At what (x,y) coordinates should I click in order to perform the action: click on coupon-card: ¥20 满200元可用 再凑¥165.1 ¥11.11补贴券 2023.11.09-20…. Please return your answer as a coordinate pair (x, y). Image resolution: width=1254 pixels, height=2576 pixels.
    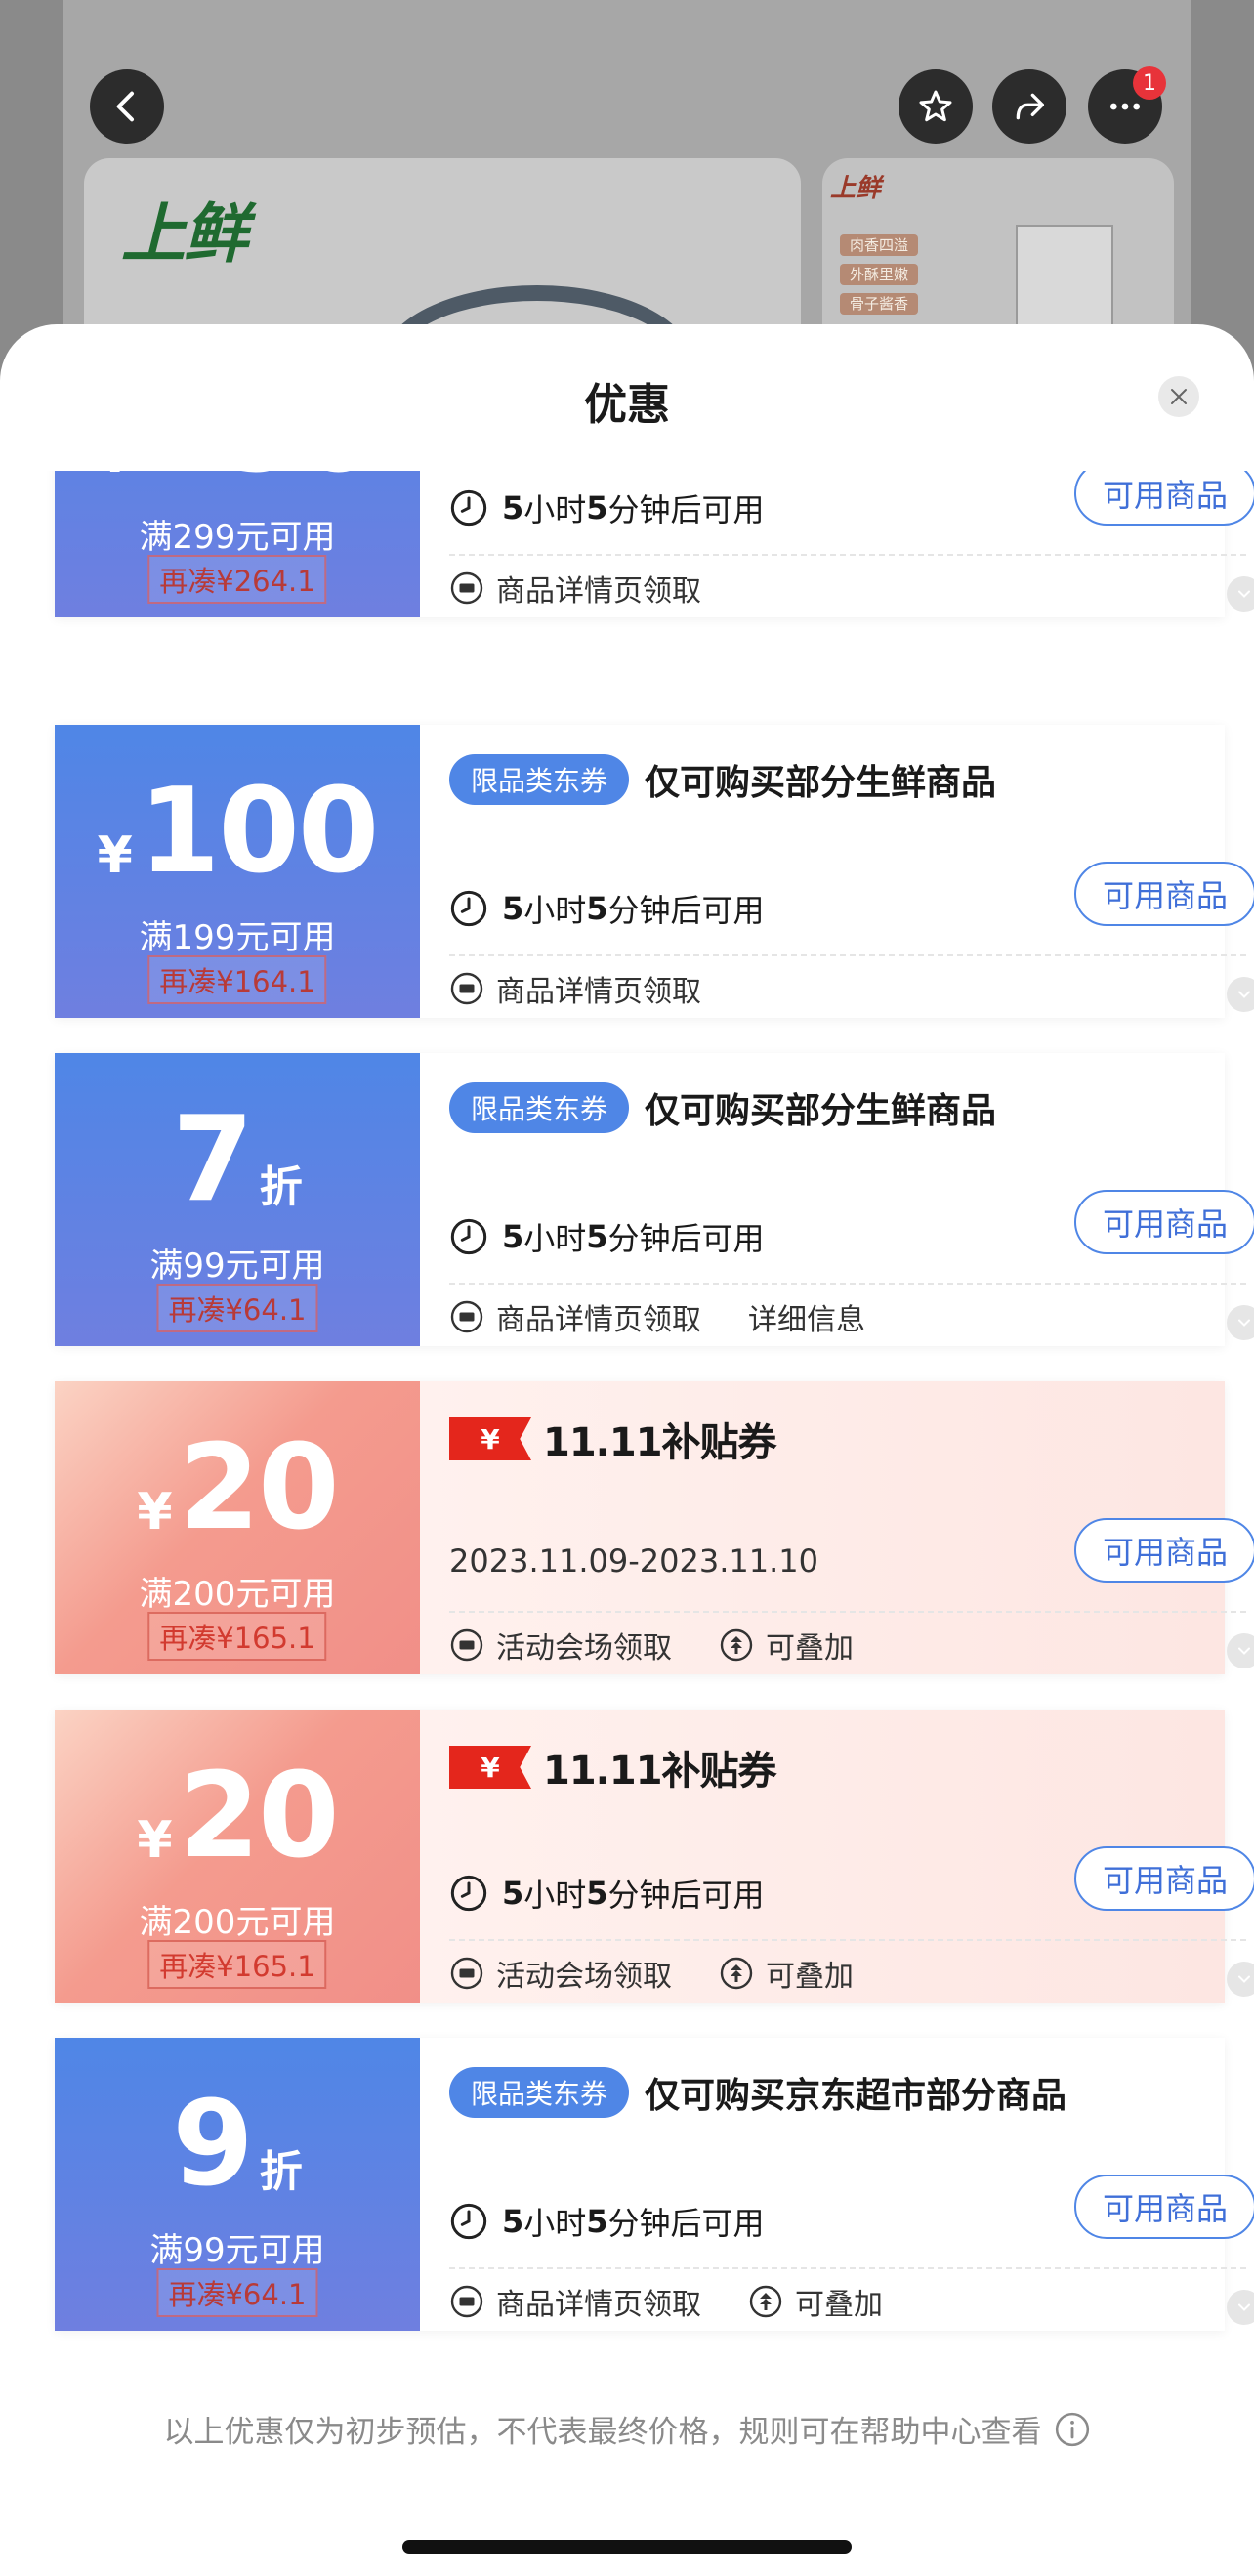
    Looking at the image, I should click on (654, 1527).